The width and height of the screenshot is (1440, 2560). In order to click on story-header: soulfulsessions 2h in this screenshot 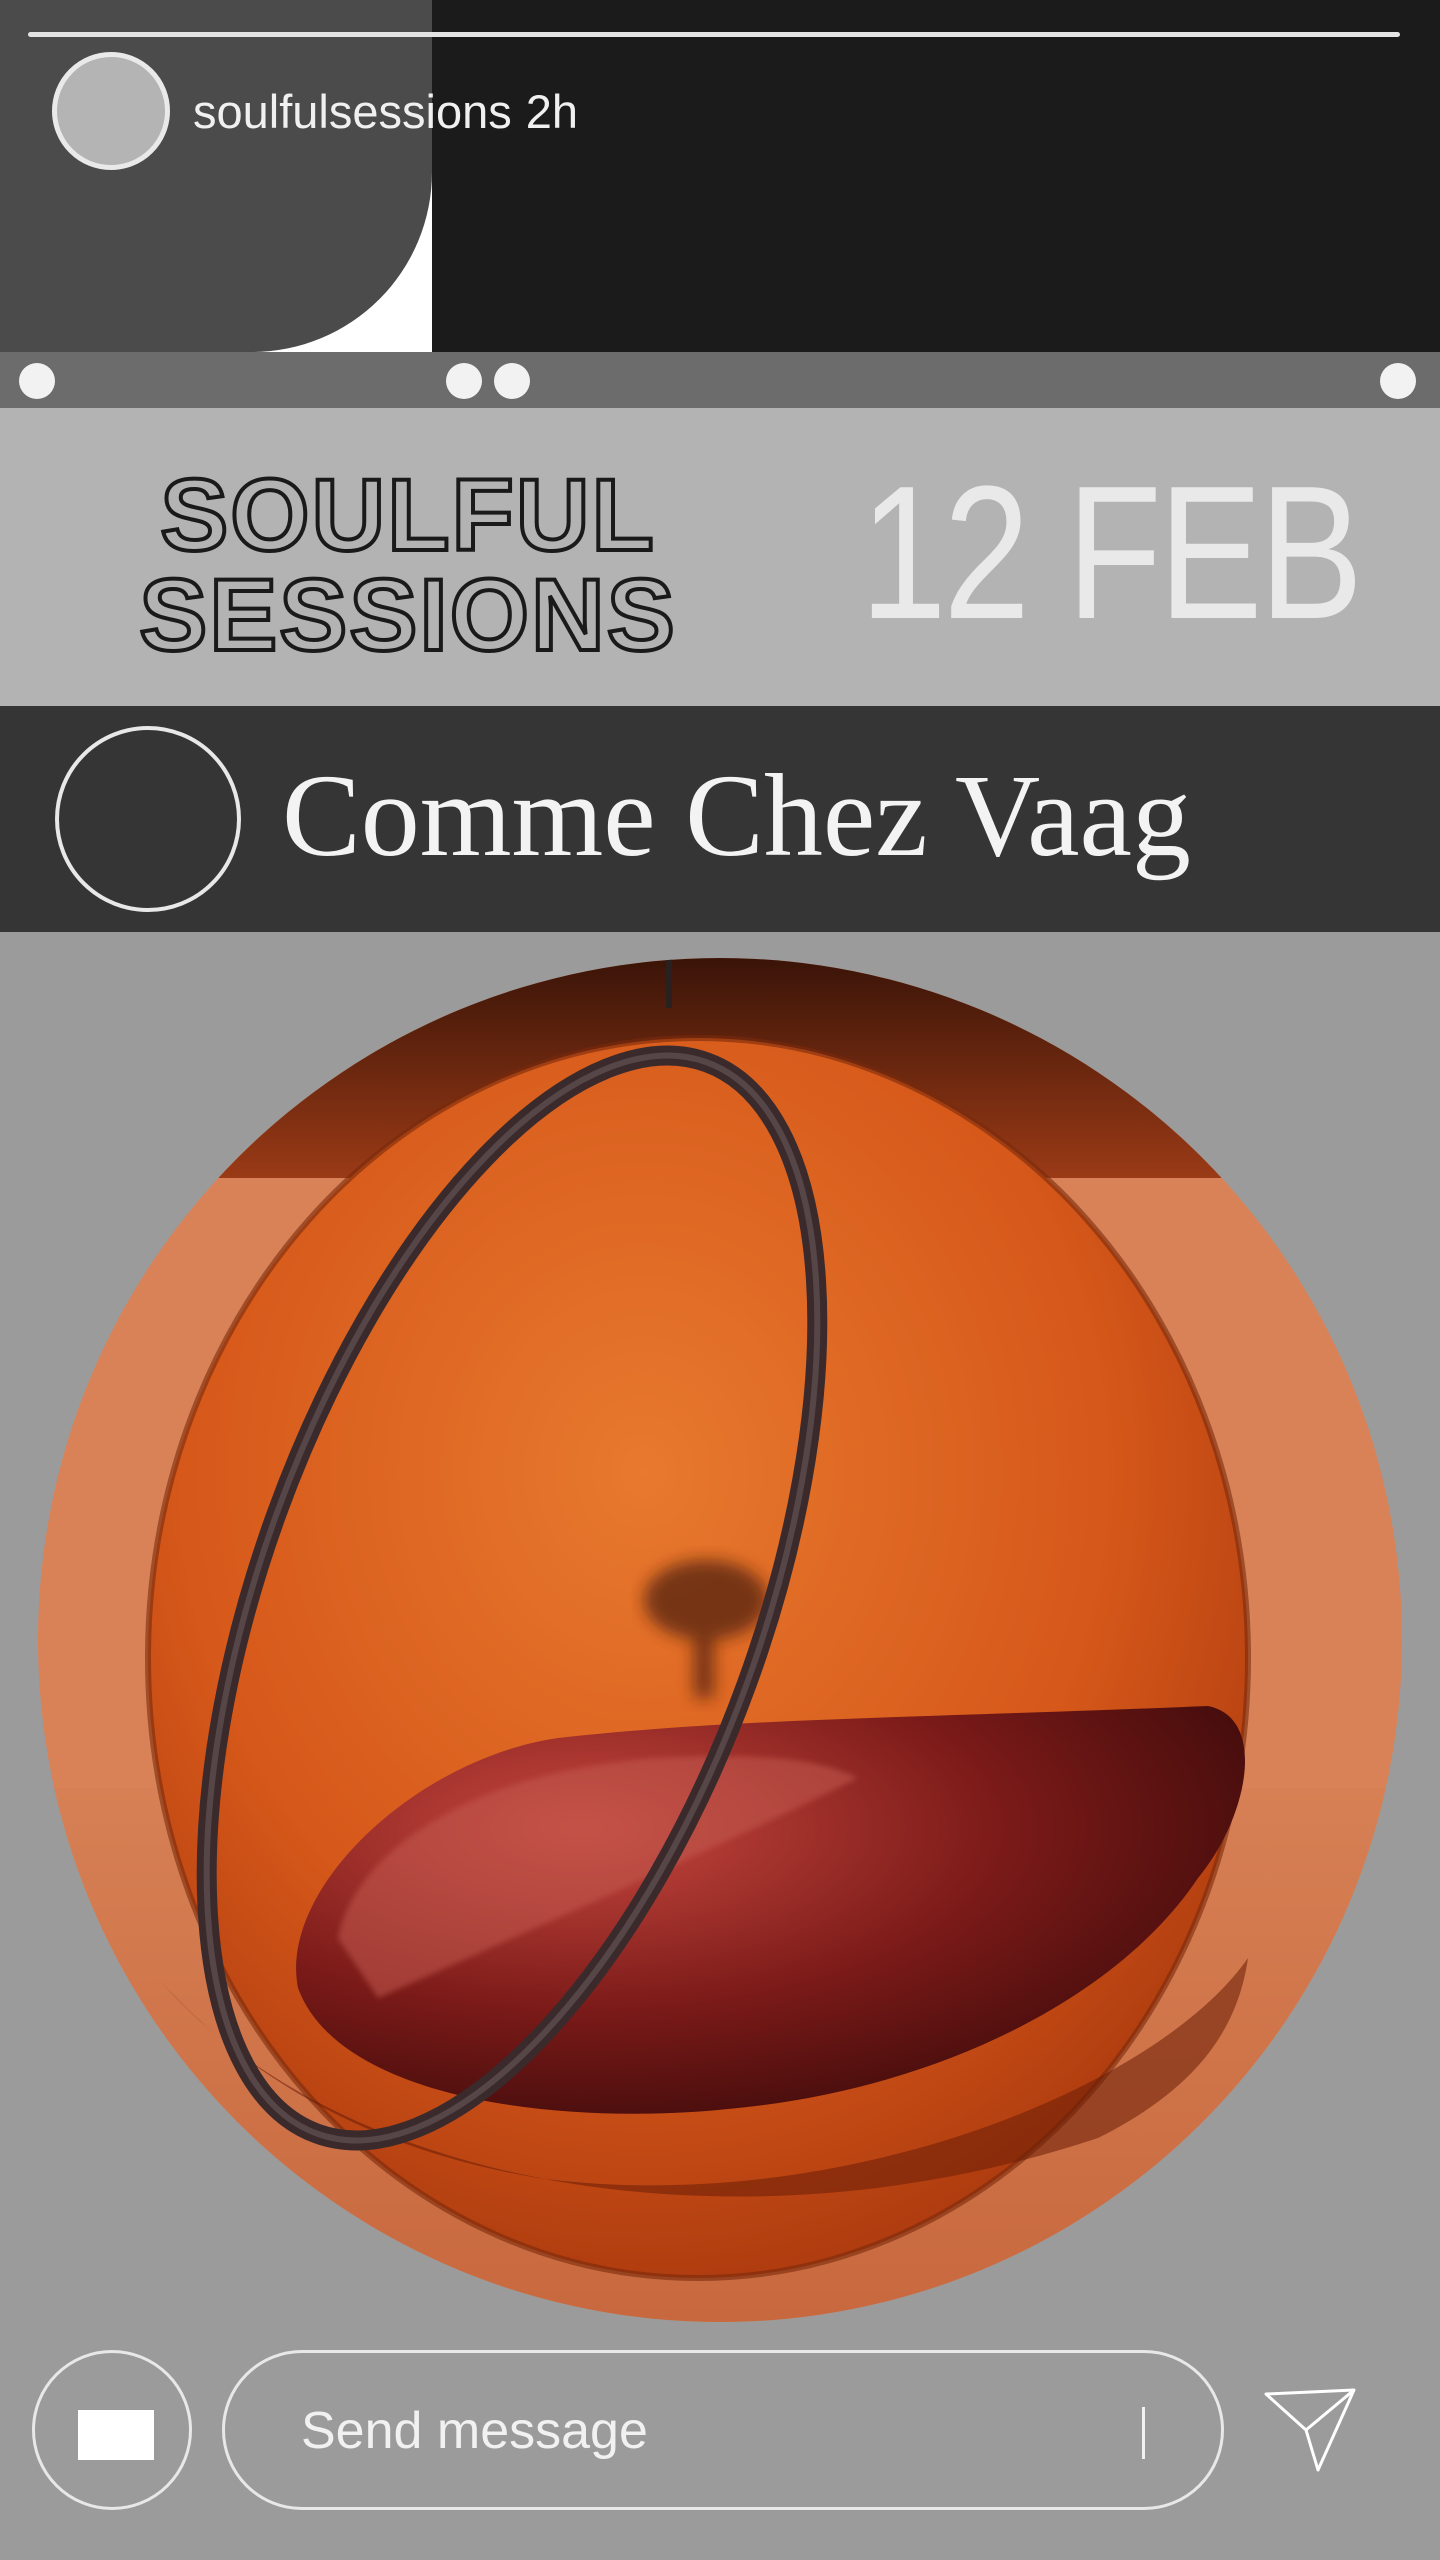, I will do `click(720, 176)`.